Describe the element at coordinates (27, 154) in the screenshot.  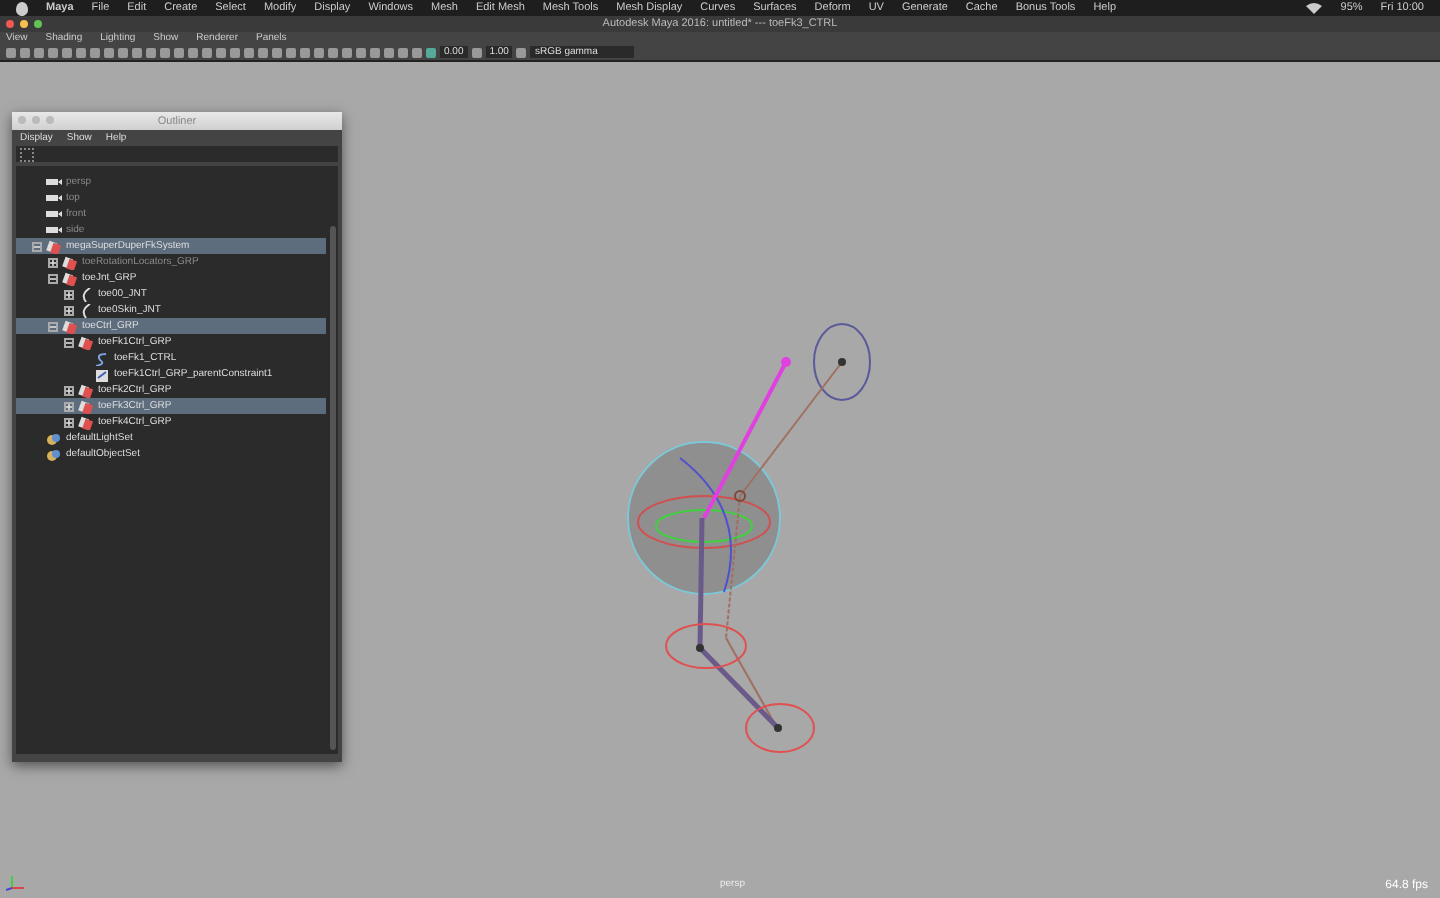
I see `filter-icon` at that location.